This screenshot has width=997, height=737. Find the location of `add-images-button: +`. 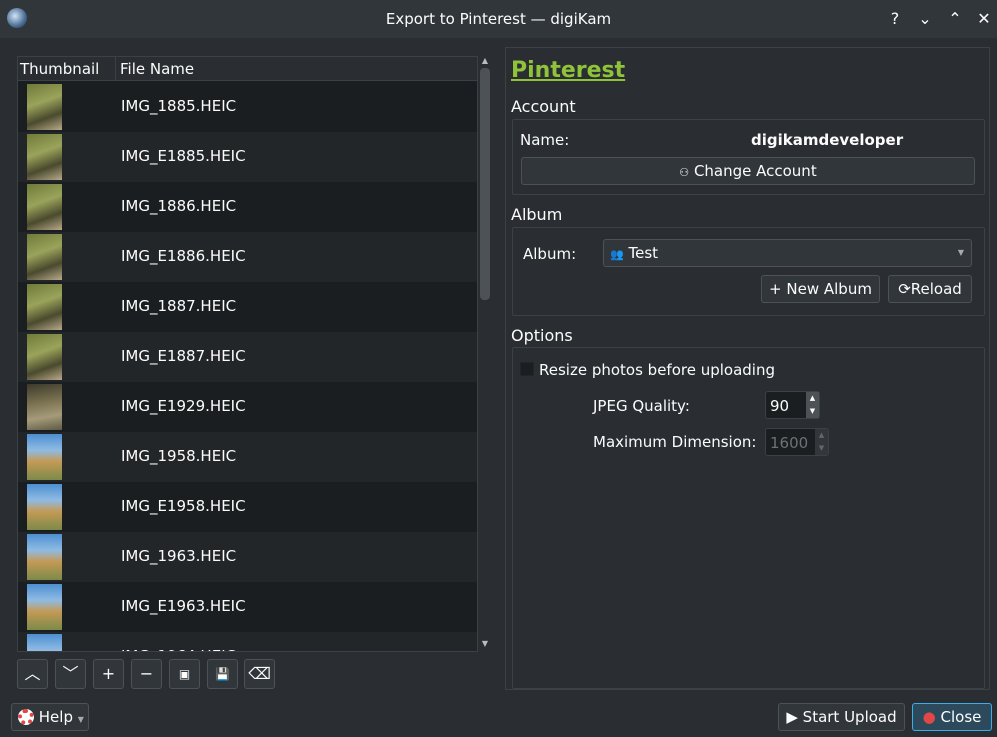

add-images-button: + is located at coordinates (108, 674).